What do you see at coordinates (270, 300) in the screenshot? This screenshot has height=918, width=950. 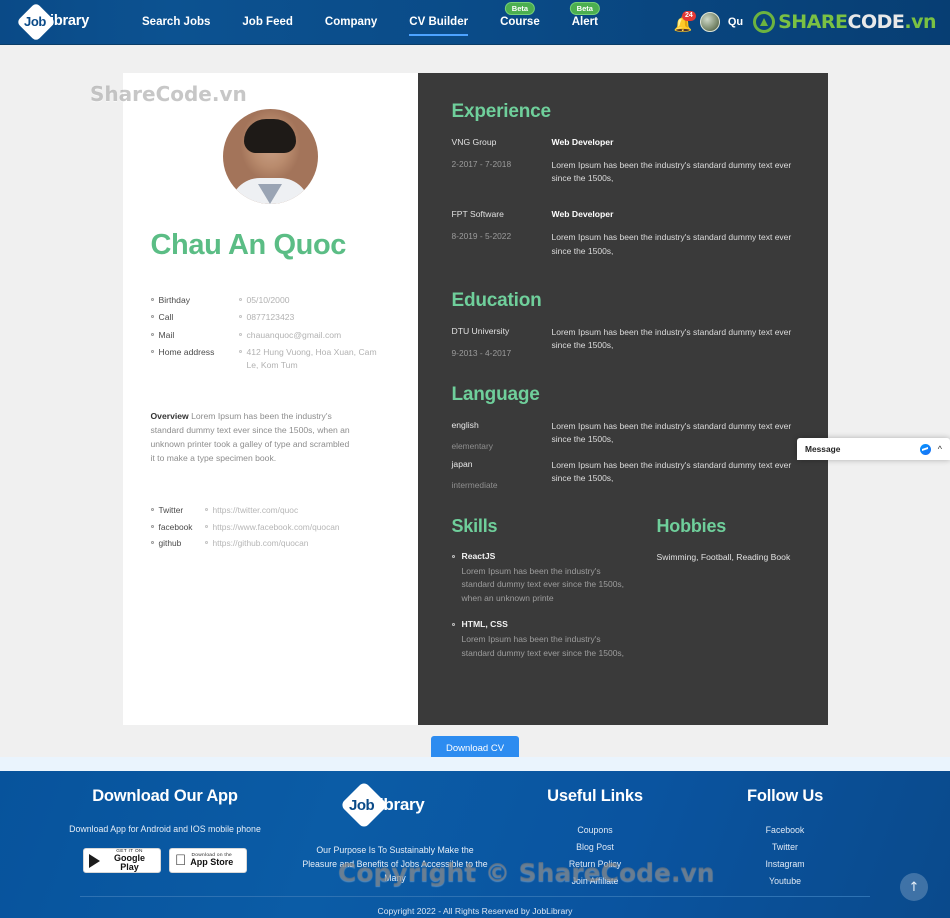 I see `info-row: Birthday 05/10/2000` at bounding box center [270, 300].